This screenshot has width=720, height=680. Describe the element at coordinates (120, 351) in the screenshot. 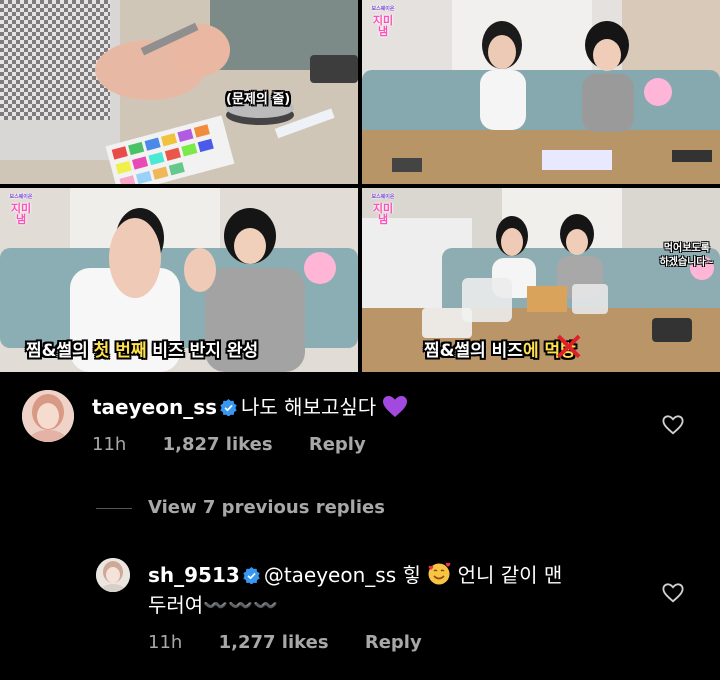

I see `caption-highlight: 첫 번째` at that location.